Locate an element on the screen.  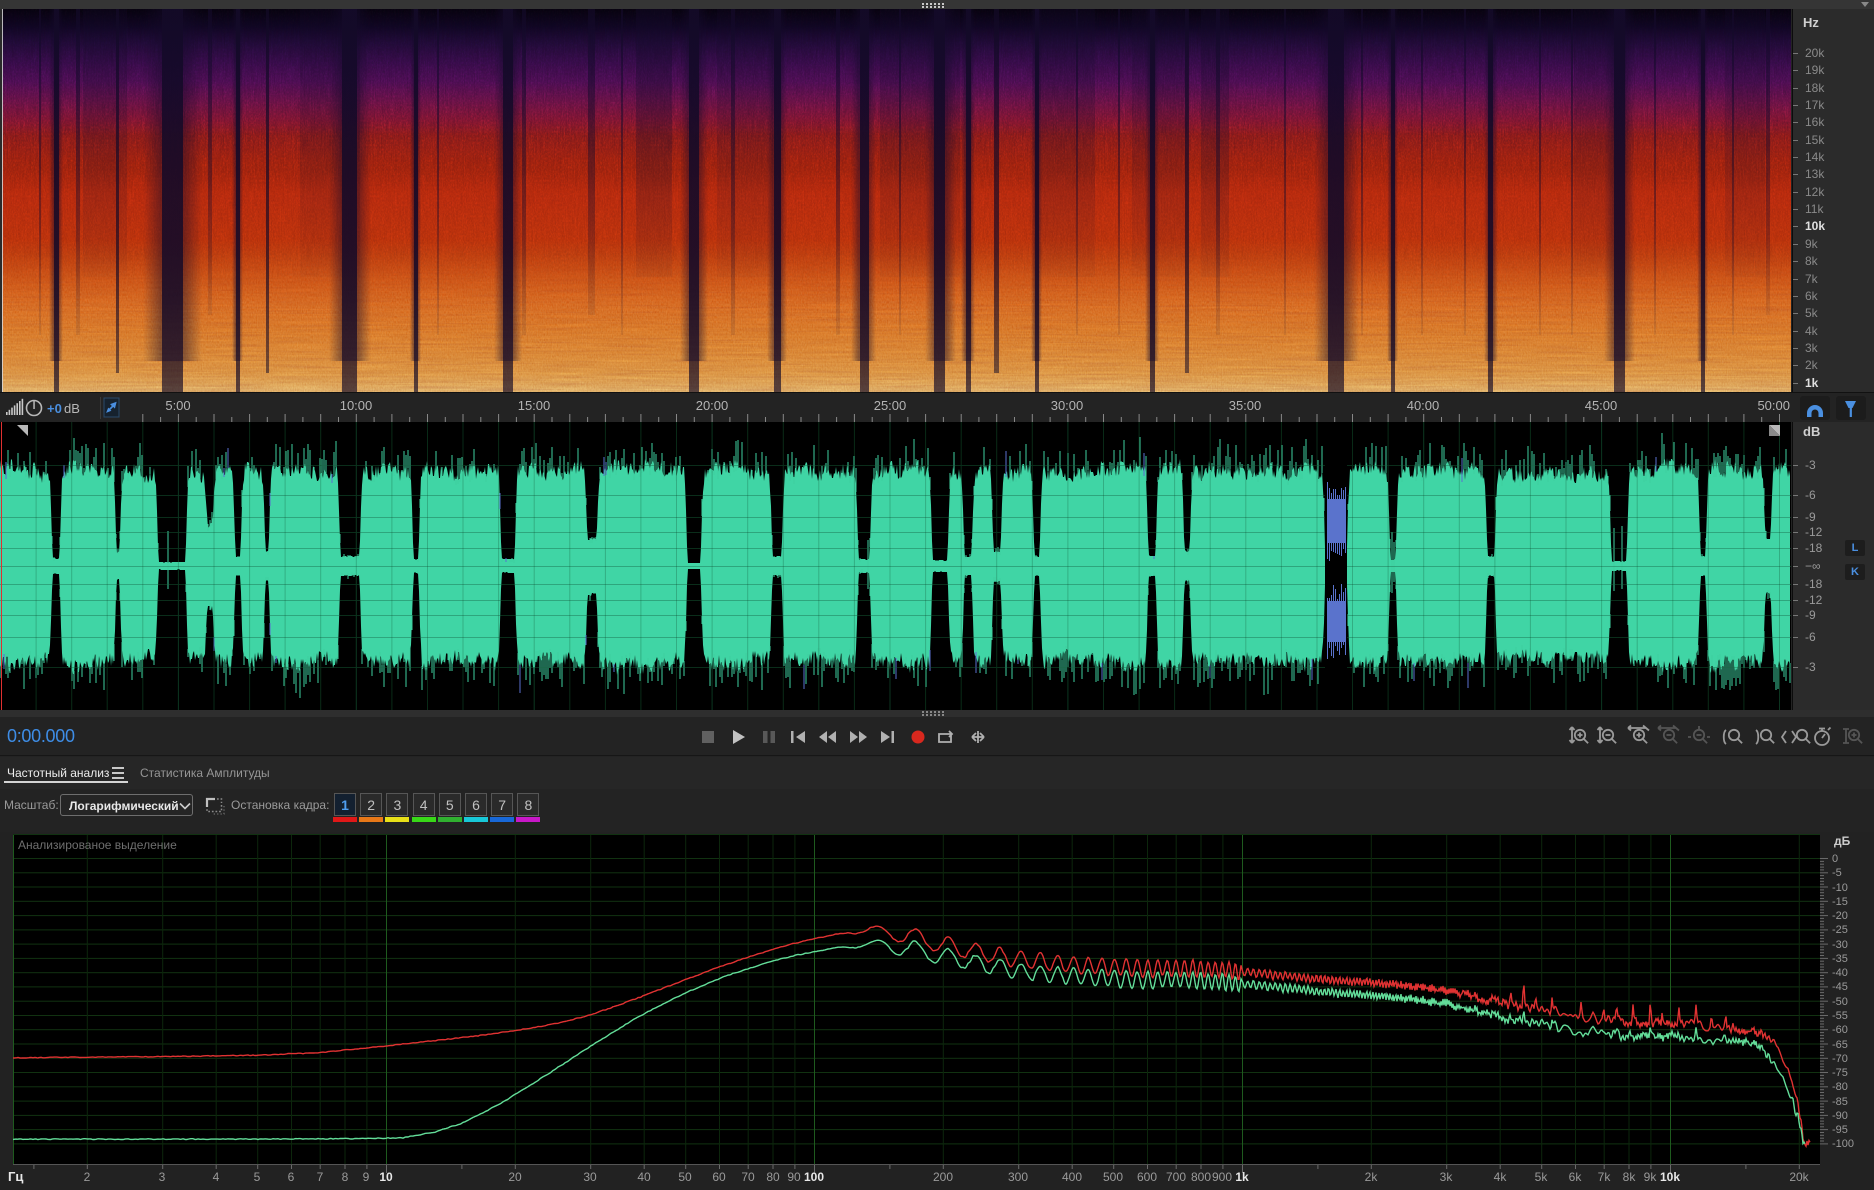
svg-text: 70 is located at coordinates (748, 1177).